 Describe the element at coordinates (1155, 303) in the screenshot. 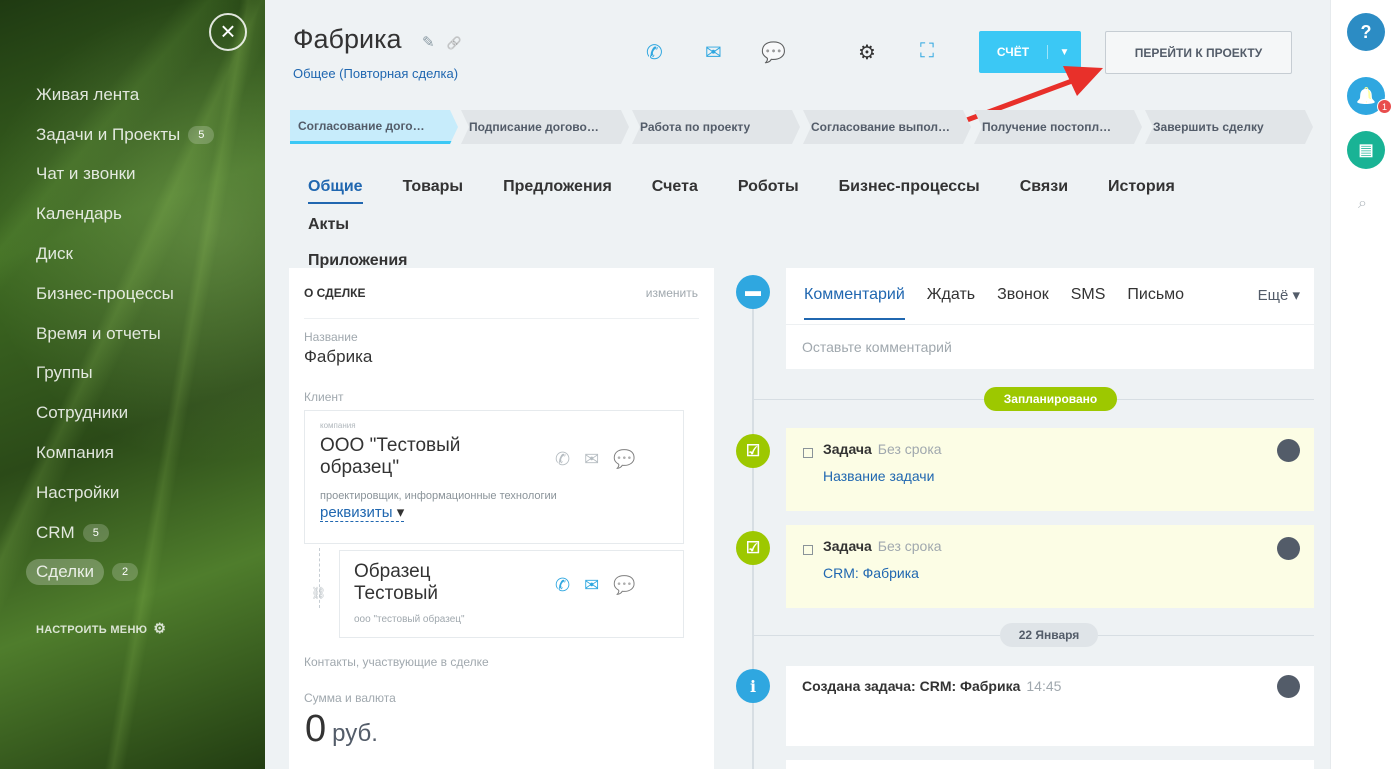

I see `tab-email: Письмо` at that location.